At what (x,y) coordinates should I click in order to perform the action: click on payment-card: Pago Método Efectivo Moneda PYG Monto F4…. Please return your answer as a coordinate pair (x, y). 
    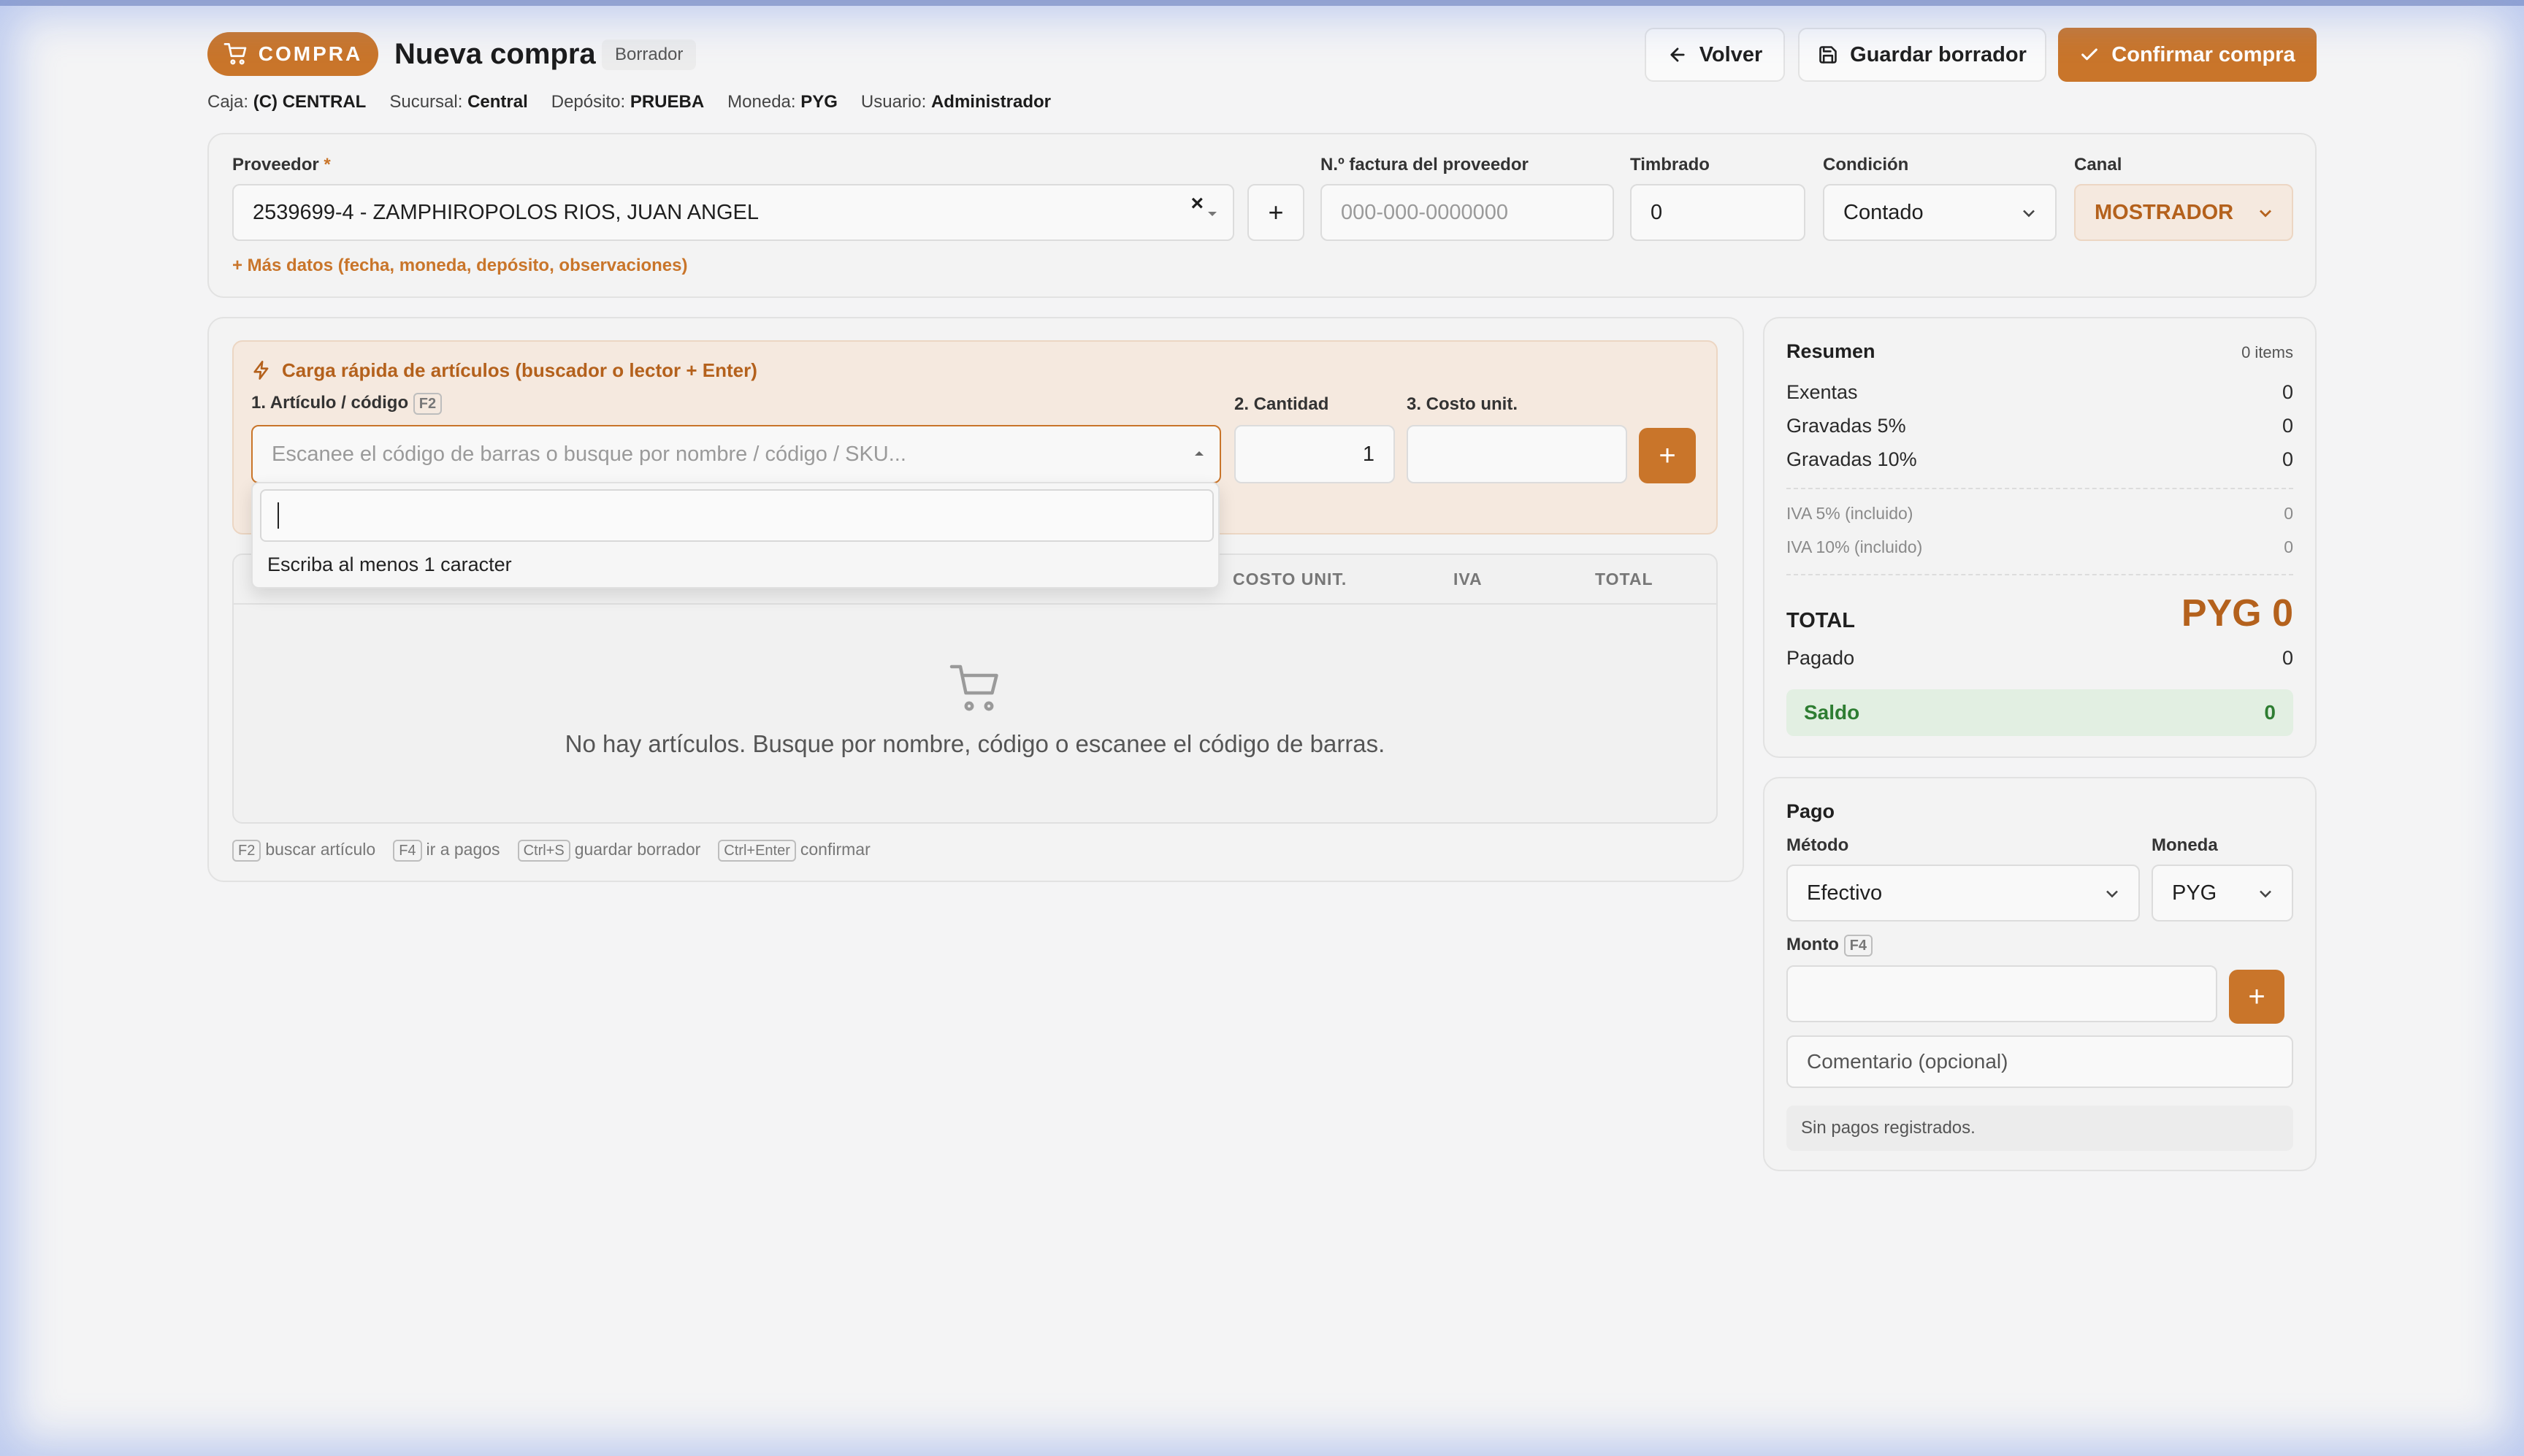
    Looking at the image, I should click on (2040, 974).